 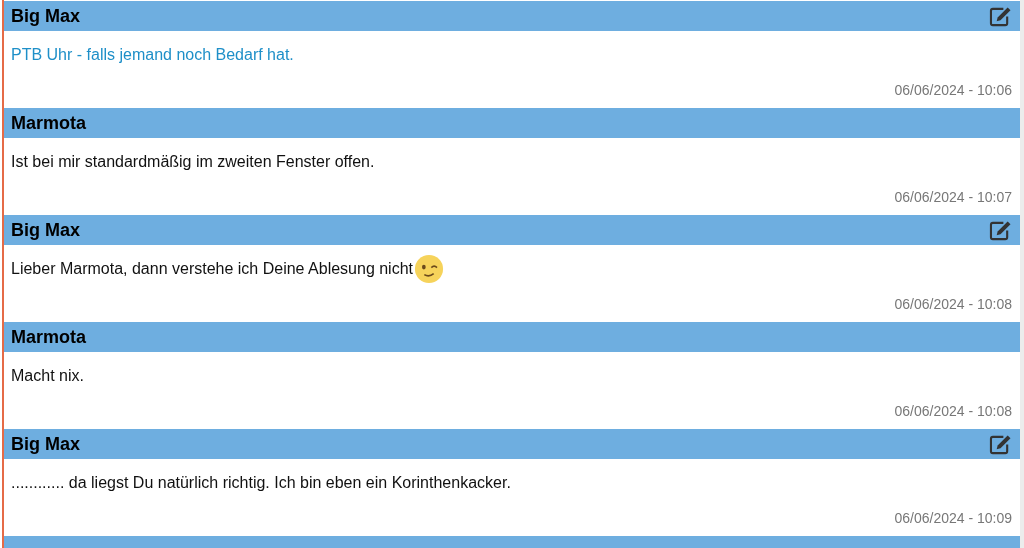 What do you see at coordinates (47, 376) in the screenshot?
I see `post-text: Macht nix.` at bounding box center [47, 376].